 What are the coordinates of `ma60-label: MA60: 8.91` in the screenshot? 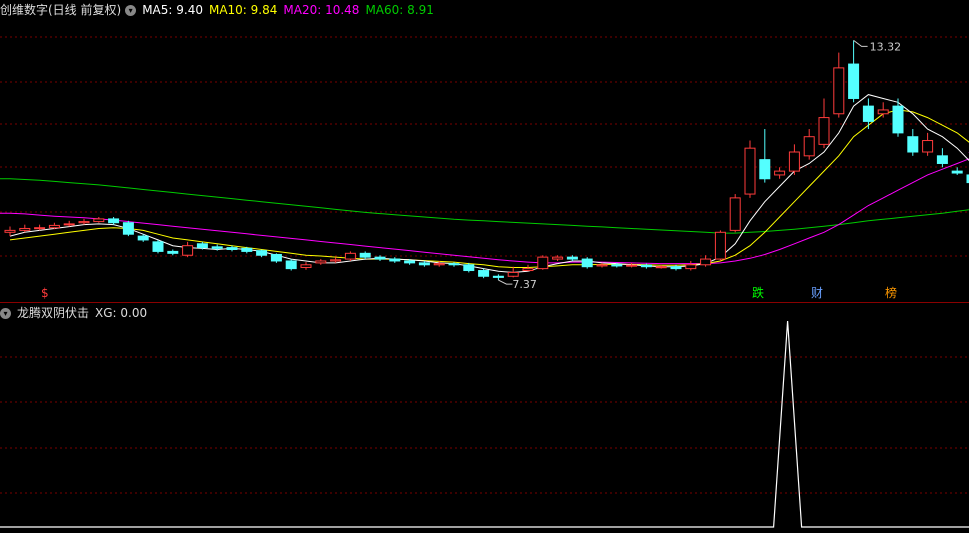 It's located at (399, 10).